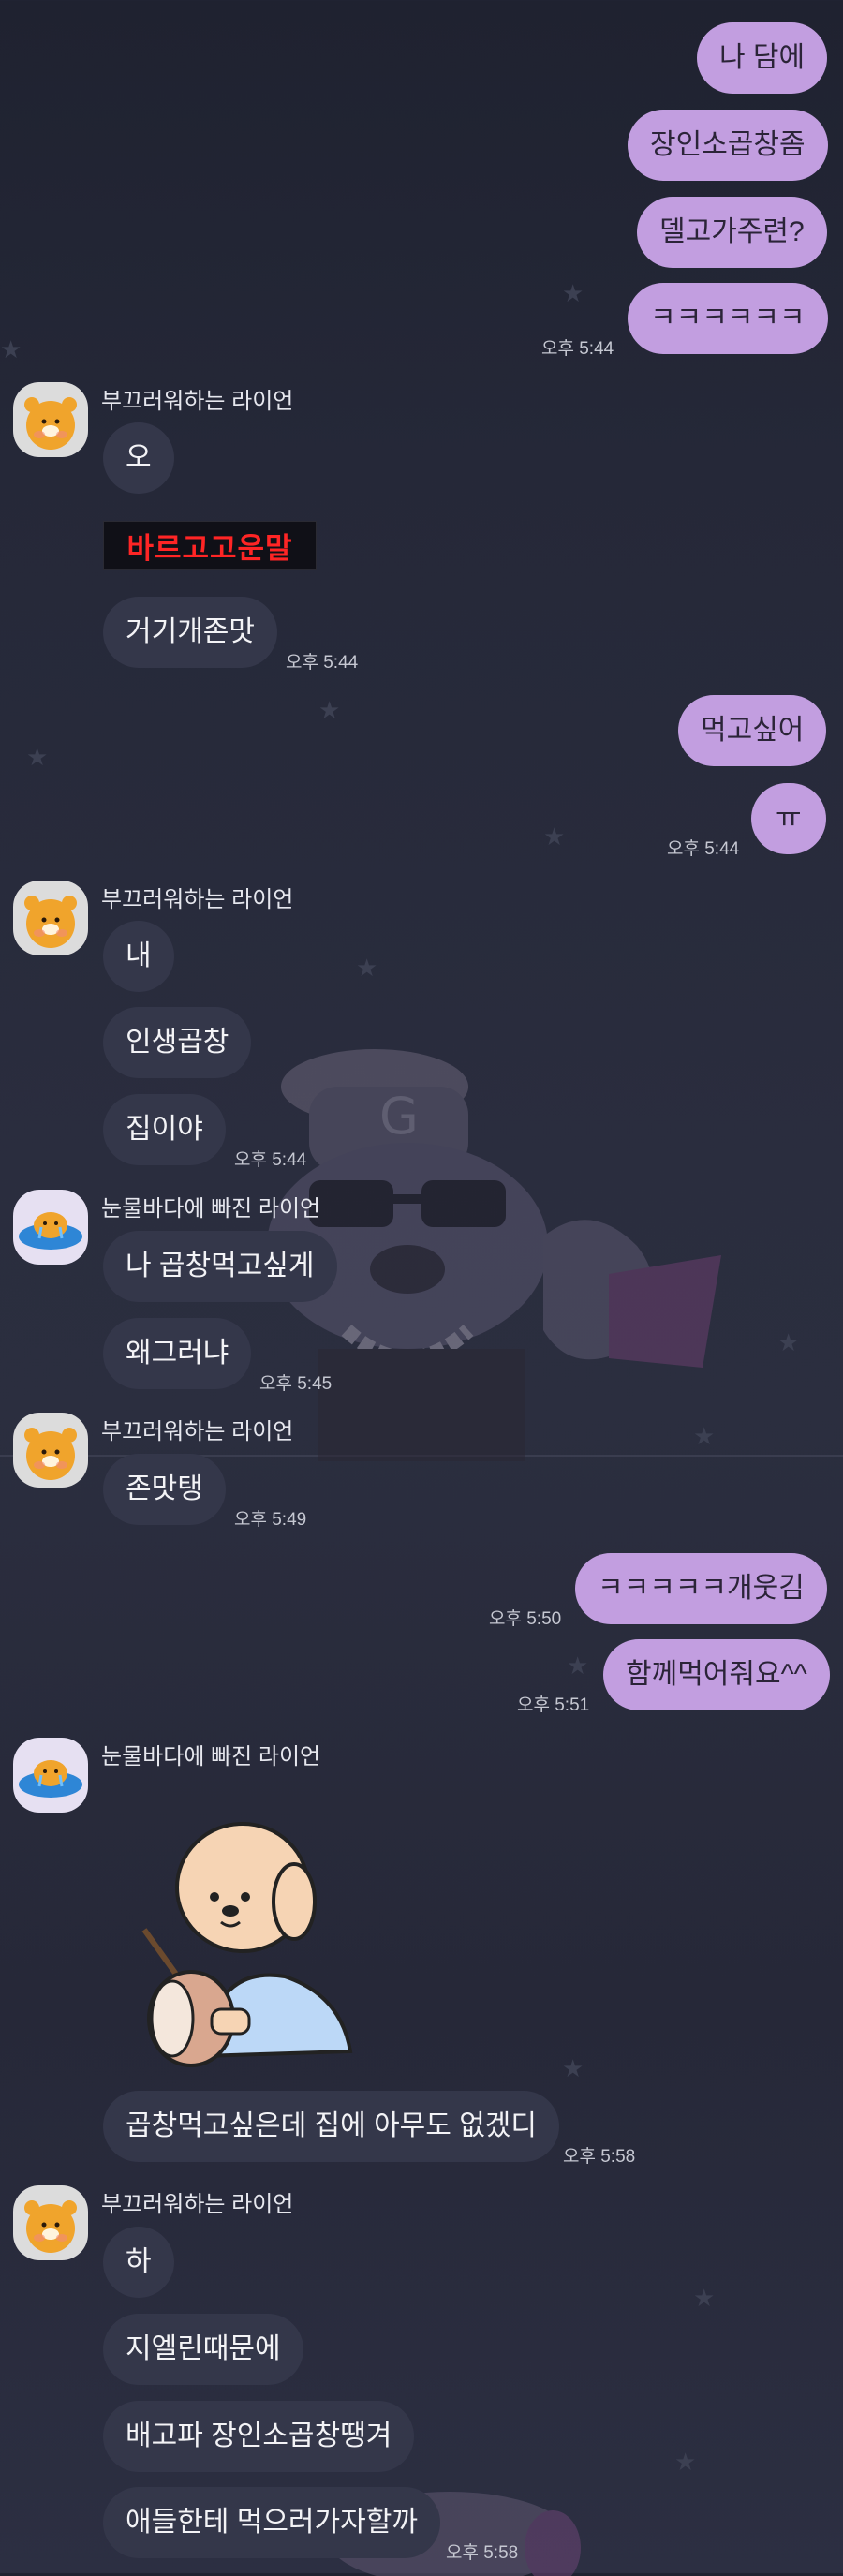  Describe the element at coordinates (270, 1520) in the screenshot. I see `message-timestamp: 오후 5:49` at that location.